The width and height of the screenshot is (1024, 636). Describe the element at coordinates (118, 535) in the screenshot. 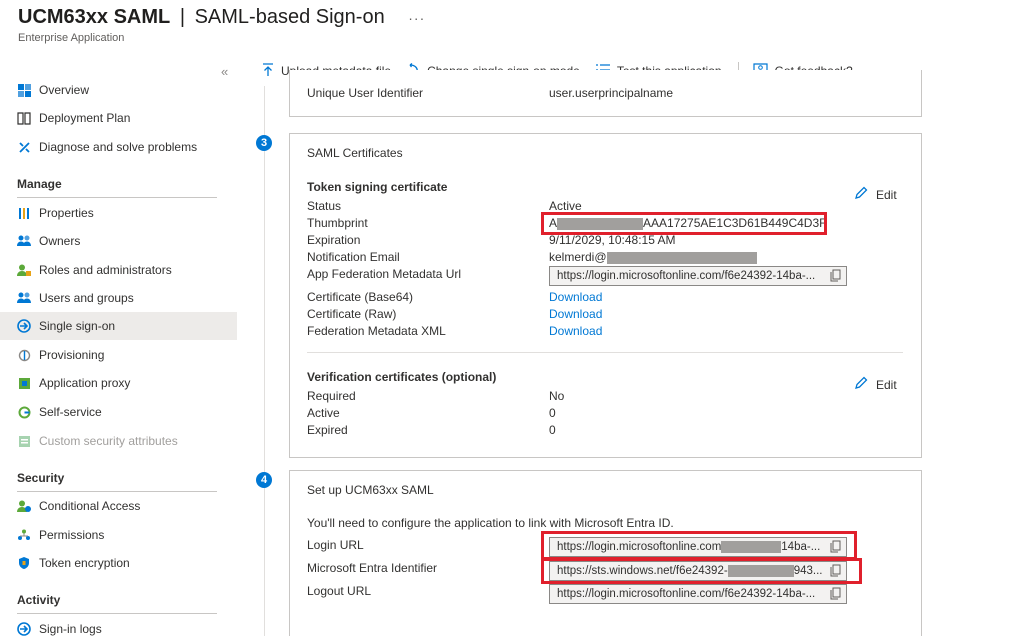

I see `sidebar-item-permissions: Permissions` at that location.